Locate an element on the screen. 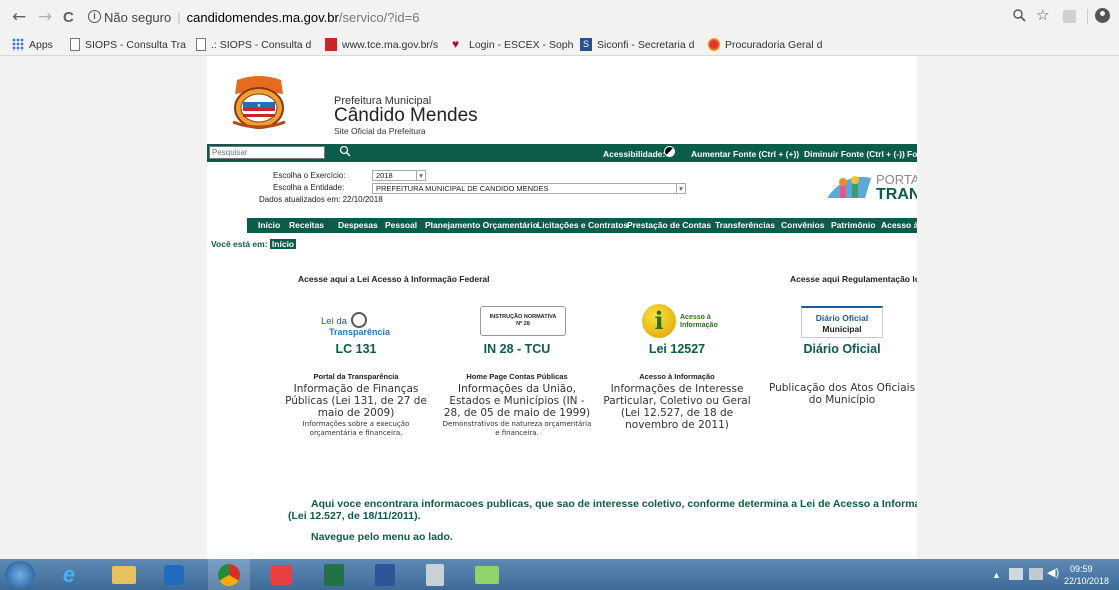  bookmark-apps: Apps is located at coordinates (32, 44).